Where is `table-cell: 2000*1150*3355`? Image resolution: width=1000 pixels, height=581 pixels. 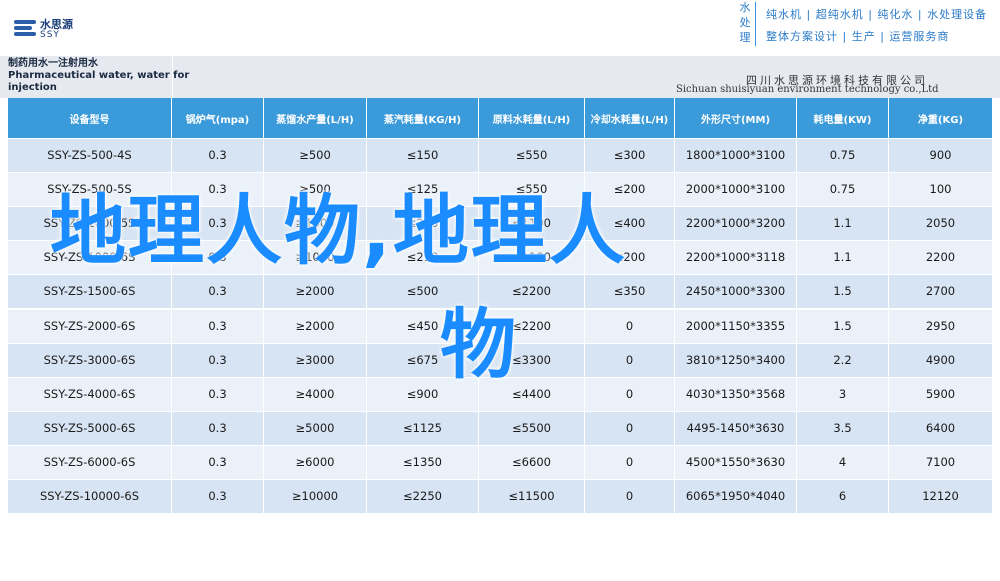
table-cell: 2000*1150*3355 is located at coordinates (736, 325).